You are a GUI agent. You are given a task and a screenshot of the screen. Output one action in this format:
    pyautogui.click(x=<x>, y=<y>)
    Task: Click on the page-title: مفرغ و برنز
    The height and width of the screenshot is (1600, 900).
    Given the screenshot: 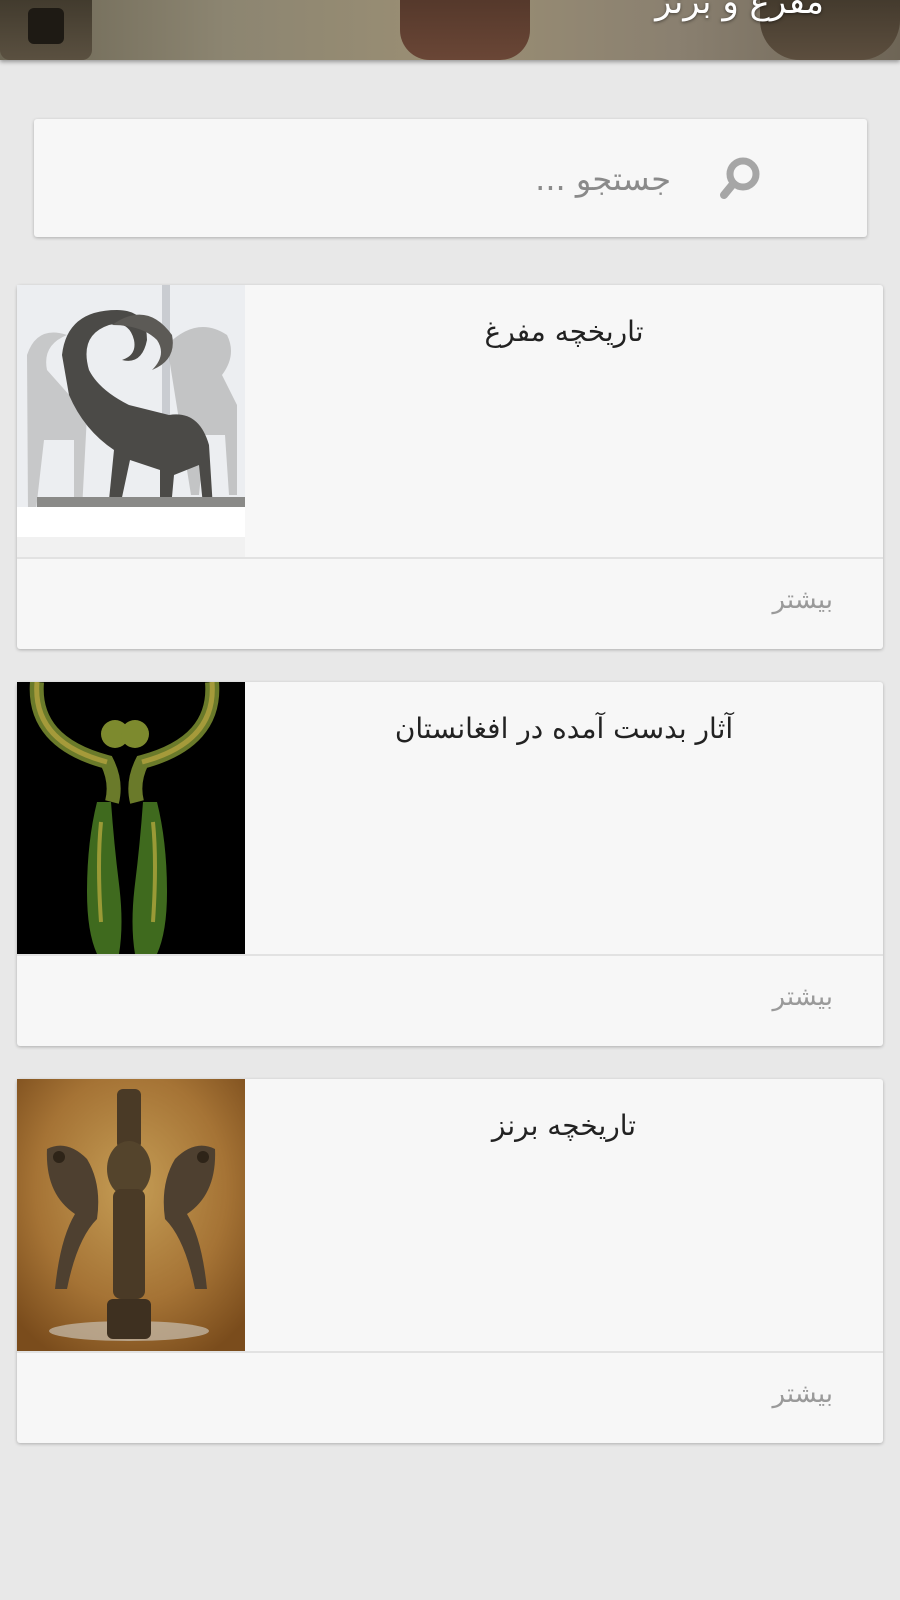 What is the action you would take?
    pyautogui.click(x=739, y=11)
    